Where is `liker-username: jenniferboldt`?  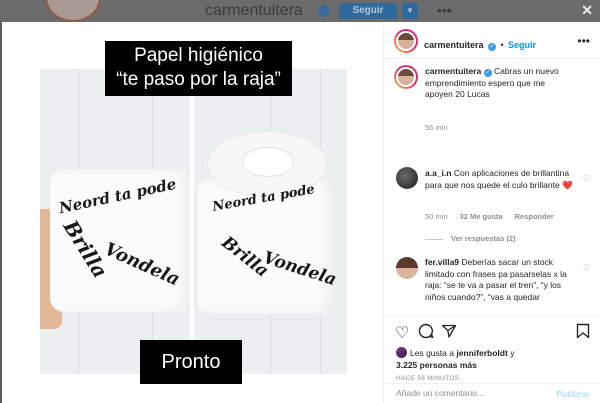 liker-username: jenniferboldt is located at coordinates (481, 353).